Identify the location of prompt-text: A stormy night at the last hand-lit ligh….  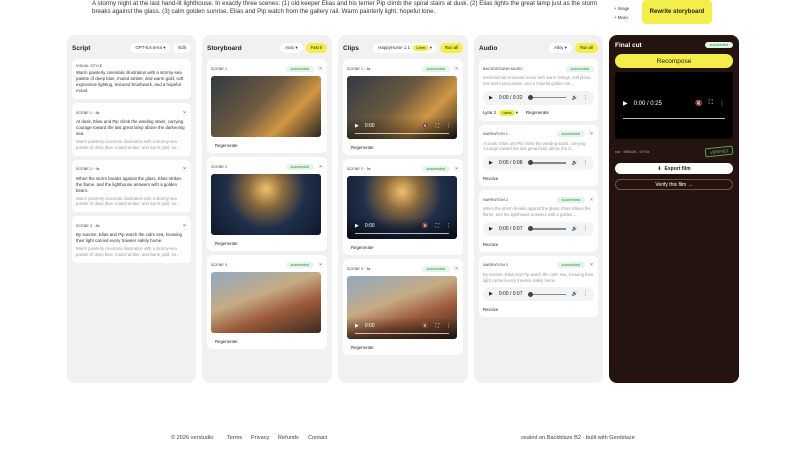
(352, 11).